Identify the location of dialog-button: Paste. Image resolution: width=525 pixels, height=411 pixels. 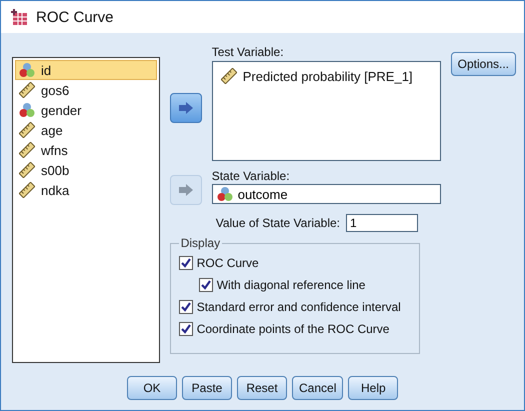
(207, 388).